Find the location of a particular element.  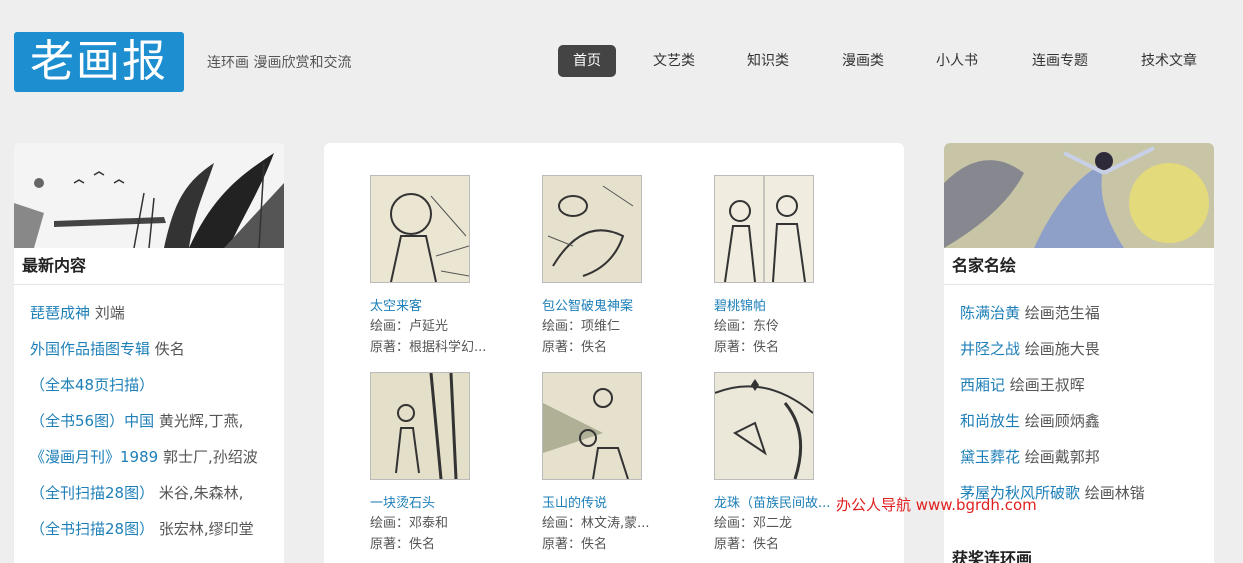

list-item: 外国作品插图专辑 佚名 is located at coordinates (157, 349).